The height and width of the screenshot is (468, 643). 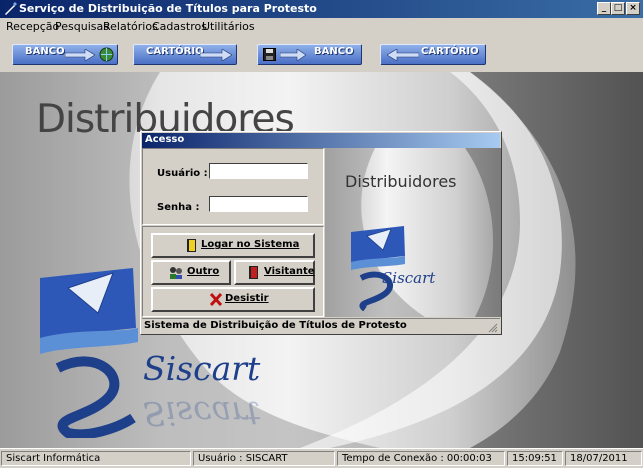 What do you see at coordinates (89, 353) in the screenshot?
I see `siscart-logo-icon` at bounding box center [89, 353].